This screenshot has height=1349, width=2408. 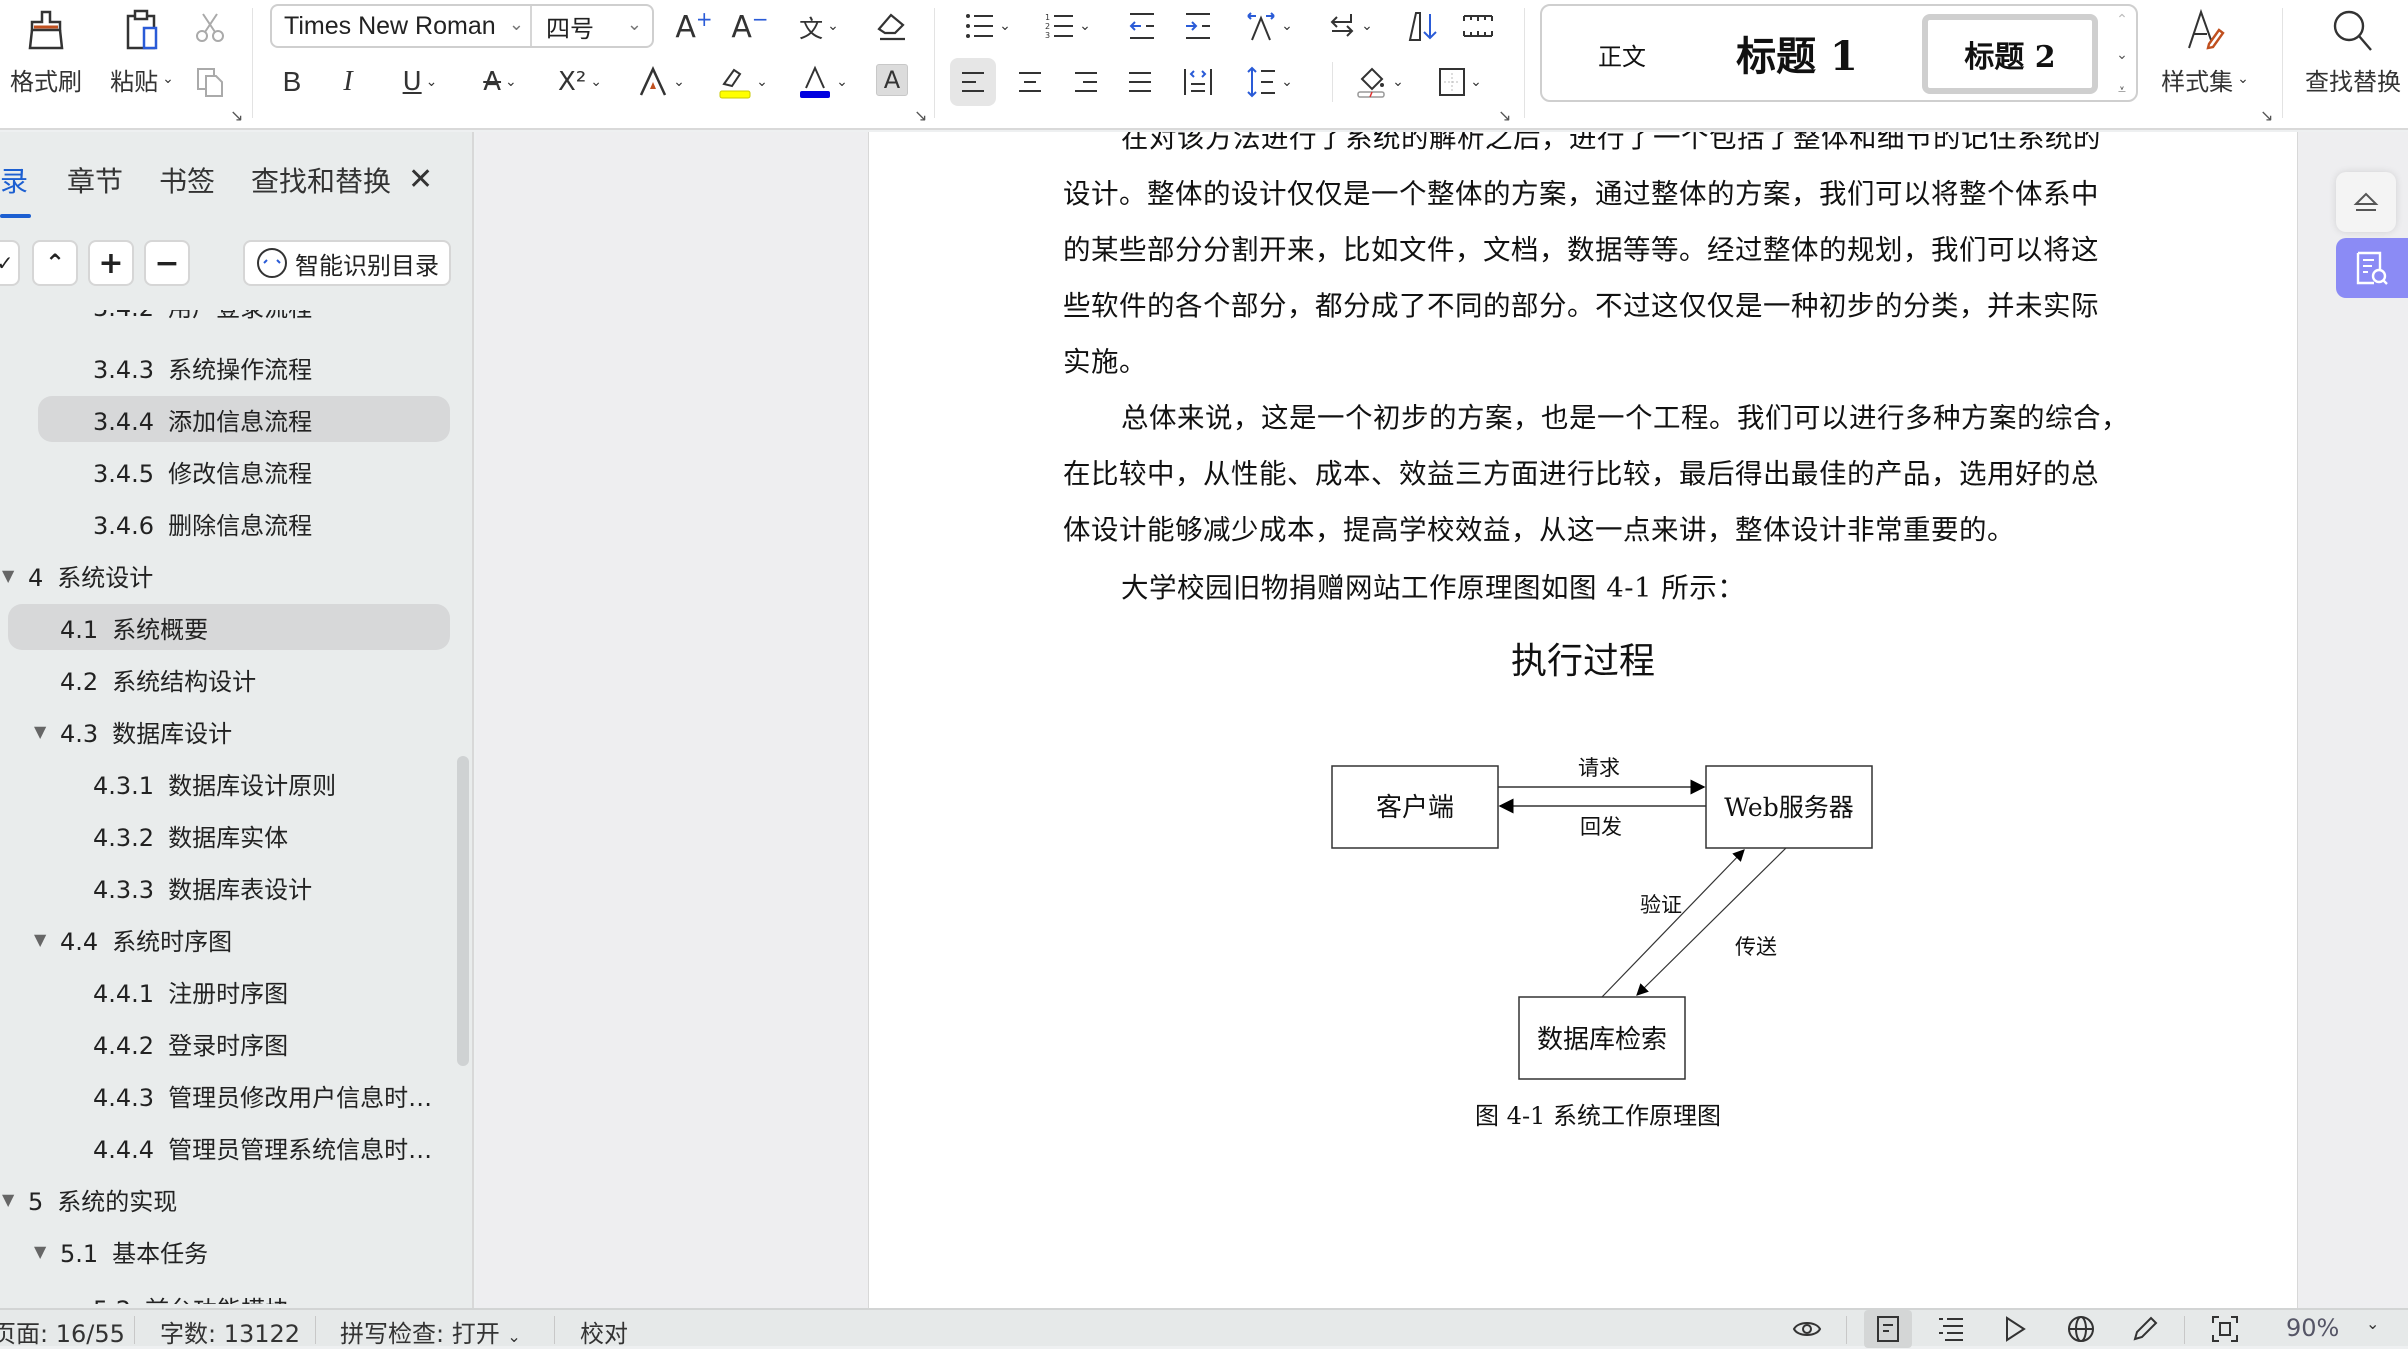 What do you see at coordinates (225, 1043) in the screenshot?
I see `toc-item: 4.4.2 登录时序图` at bounding box center [225, 1043].